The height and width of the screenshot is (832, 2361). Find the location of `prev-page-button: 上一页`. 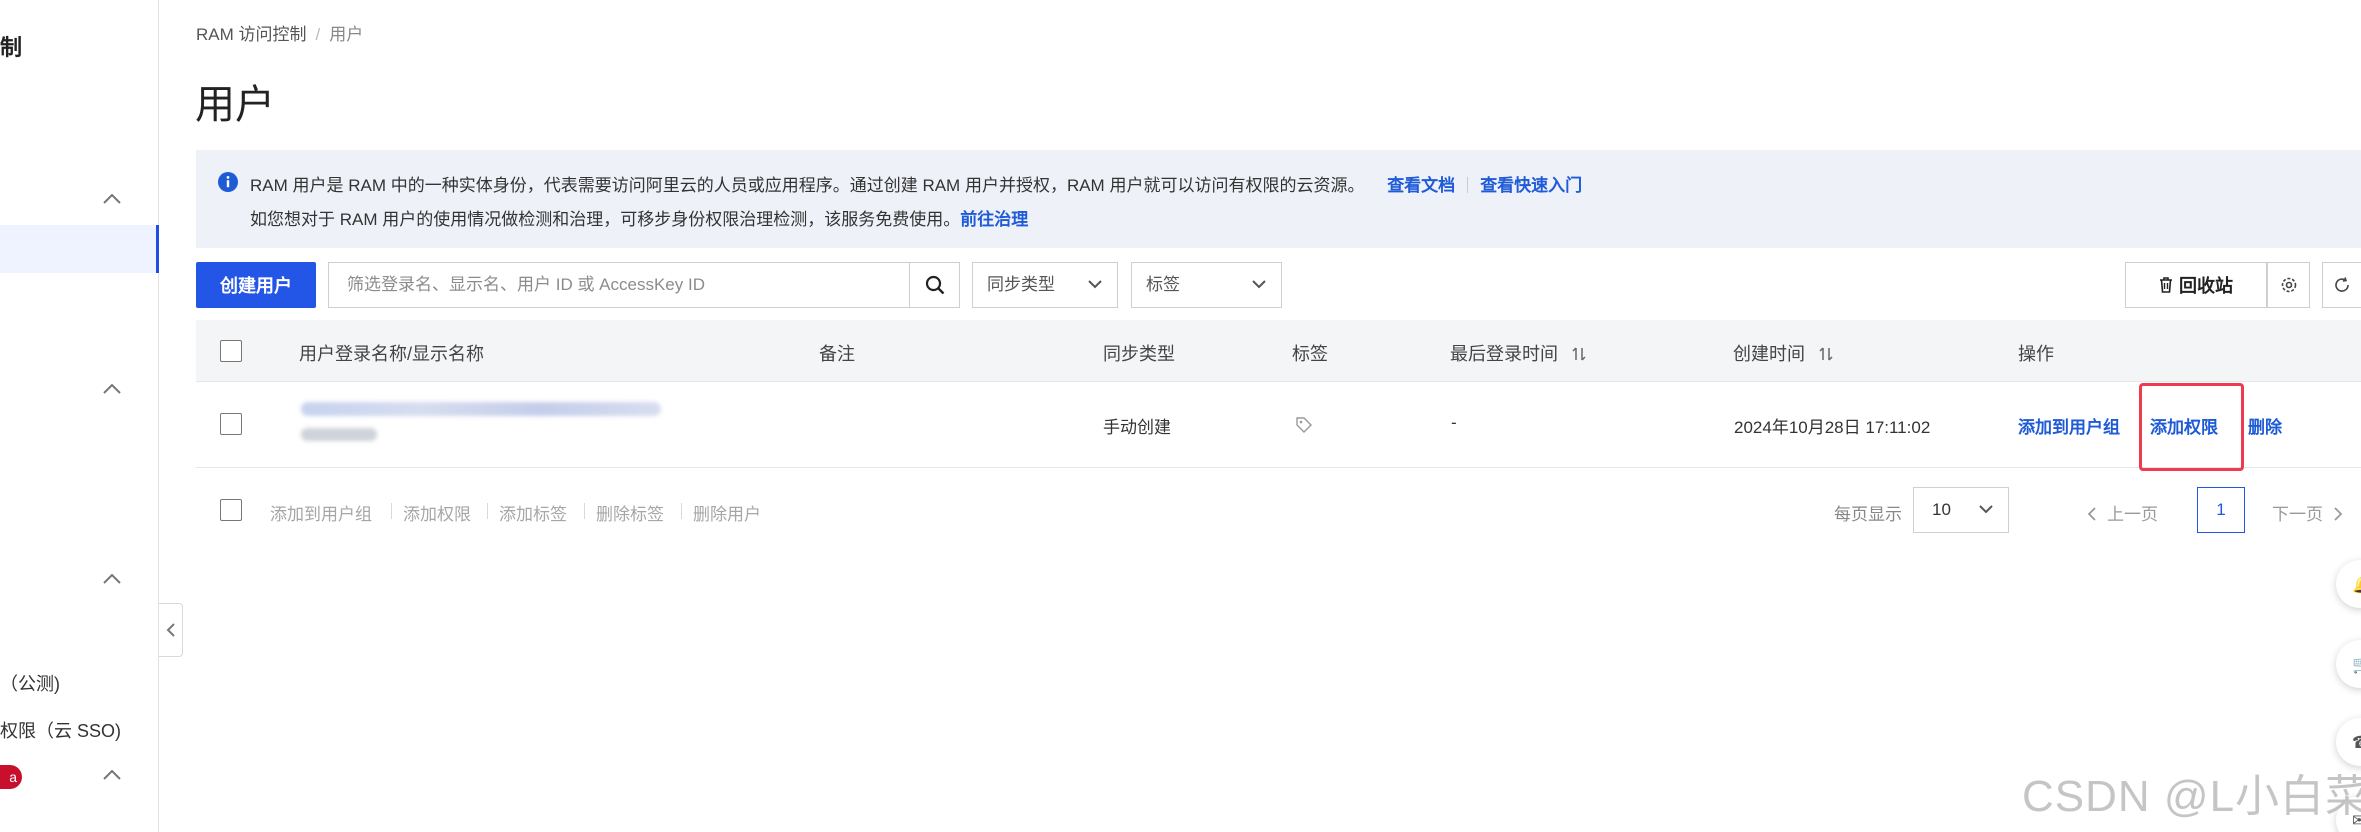

prev-page-button: 上一页 is located at coordinates (2122, 512).